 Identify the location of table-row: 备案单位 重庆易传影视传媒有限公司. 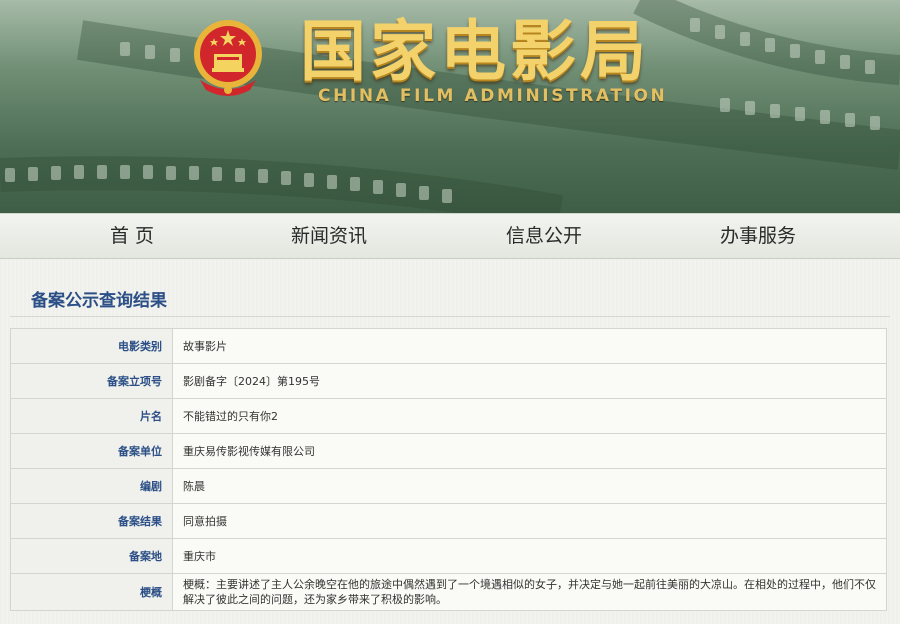
(448, 451).